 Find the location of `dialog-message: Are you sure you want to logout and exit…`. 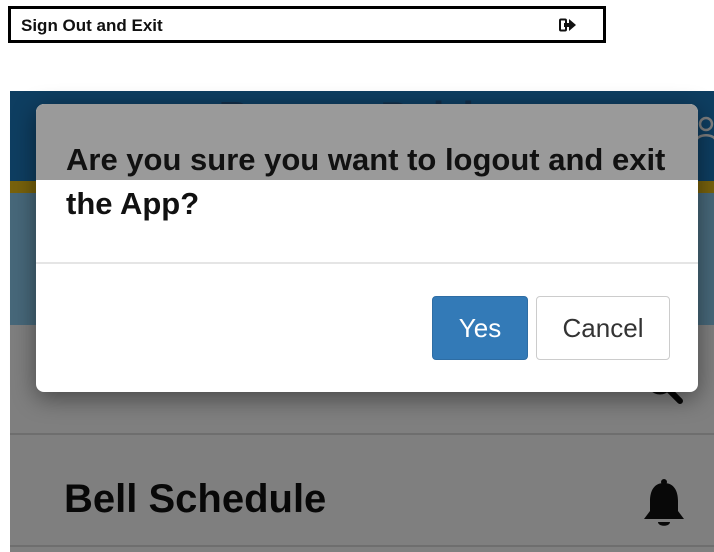

dialog-message: Are you sure you want to logout and exit… is located at coordinates (366, 181).